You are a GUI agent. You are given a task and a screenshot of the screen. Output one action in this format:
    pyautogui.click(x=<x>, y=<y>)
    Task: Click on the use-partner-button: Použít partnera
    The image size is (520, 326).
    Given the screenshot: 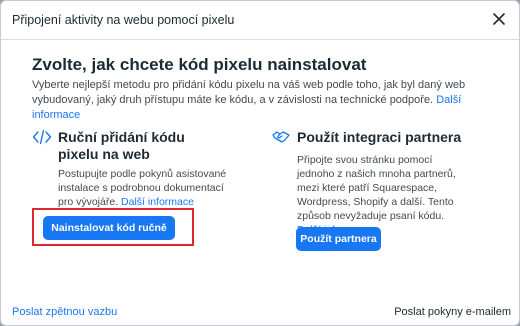 What is the action you would take?
    pyautogui.click(x=338, y=239)
    